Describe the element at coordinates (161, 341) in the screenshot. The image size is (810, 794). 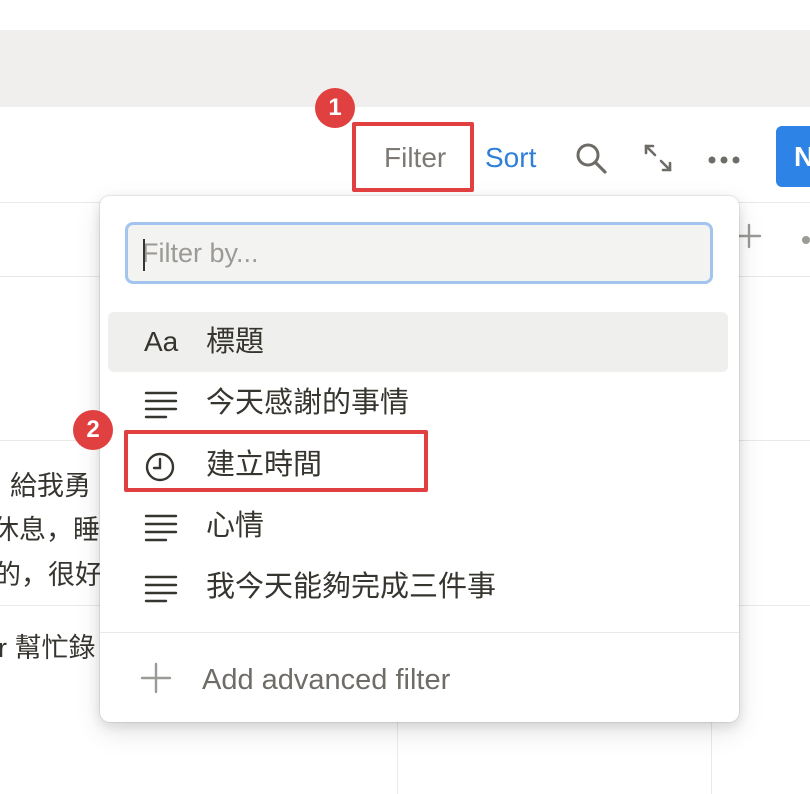
I see `title-aa-icon: Aa` at that location.